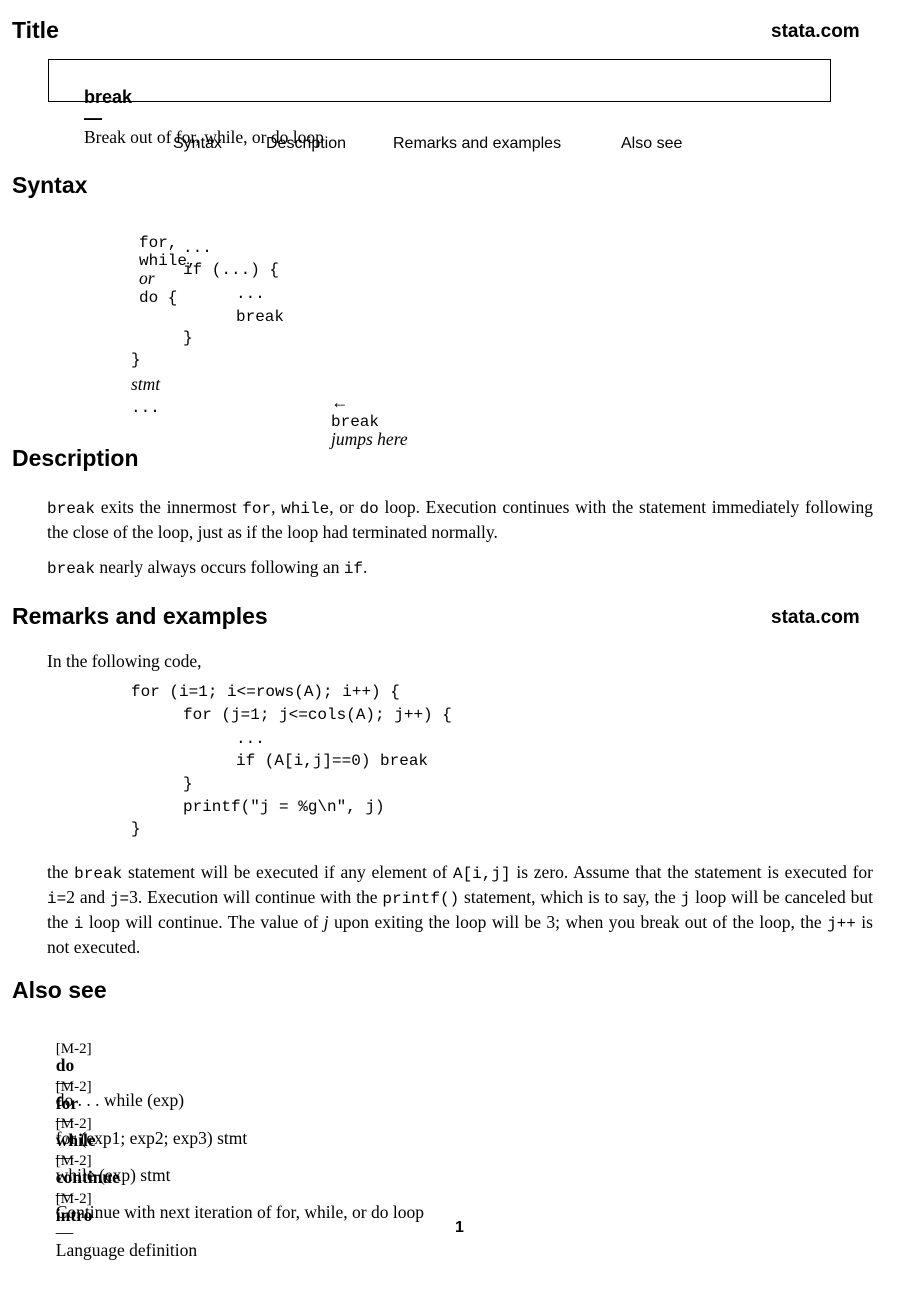 The width and height of the screenshot is (899, 1315). What do you see at coordinates (369, 439) in the screenshot?
I see `arrow-text: jumps here` at bounding box center [369, 439].